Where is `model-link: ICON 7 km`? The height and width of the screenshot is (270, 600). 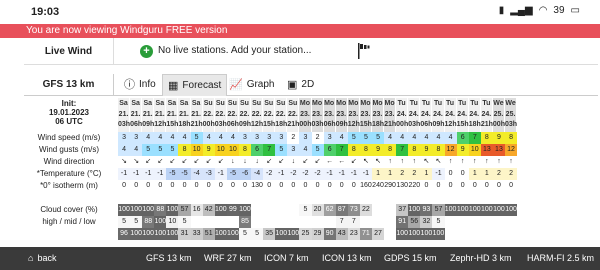 model-link: ICON 7 km is located at coordinates (286, 258).